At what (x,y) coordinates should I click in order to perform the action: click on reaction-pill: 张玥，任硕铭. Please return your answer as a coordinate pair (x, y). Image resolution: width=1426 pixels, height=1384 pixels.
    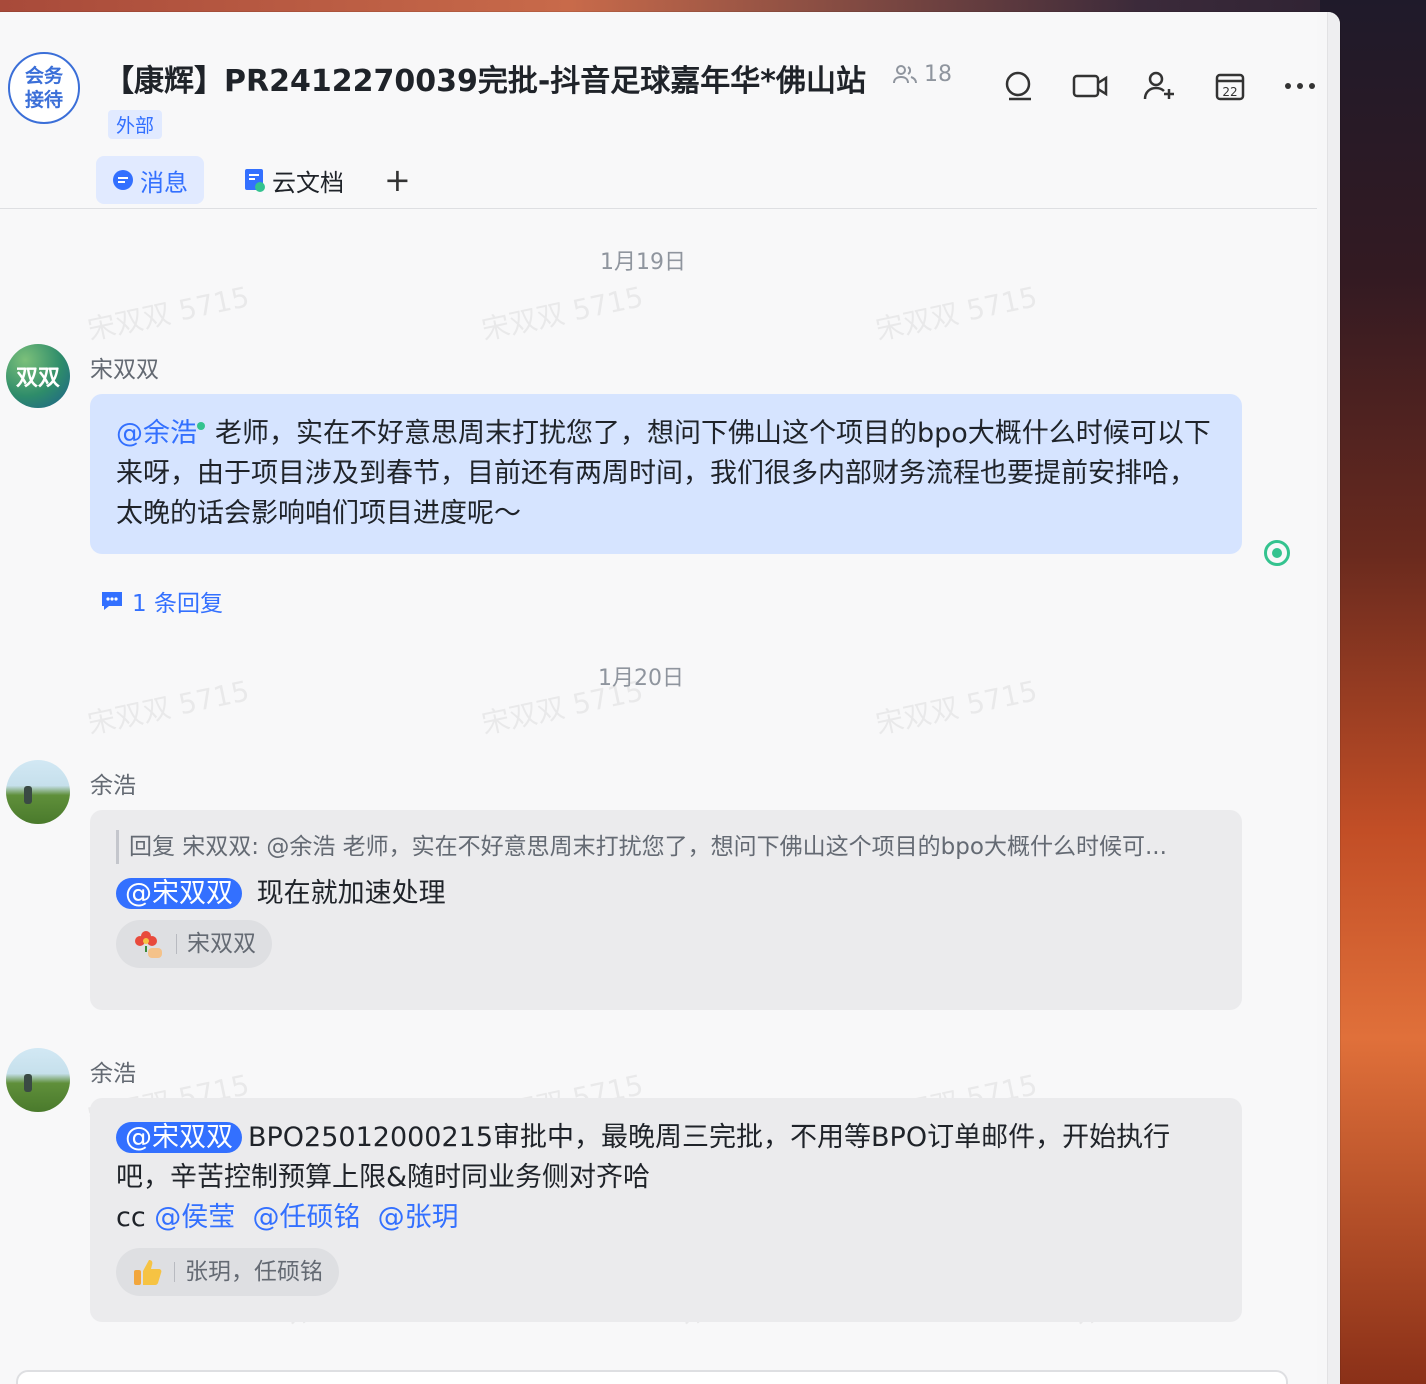
    Looking at the image, I should click on (227, 1272).